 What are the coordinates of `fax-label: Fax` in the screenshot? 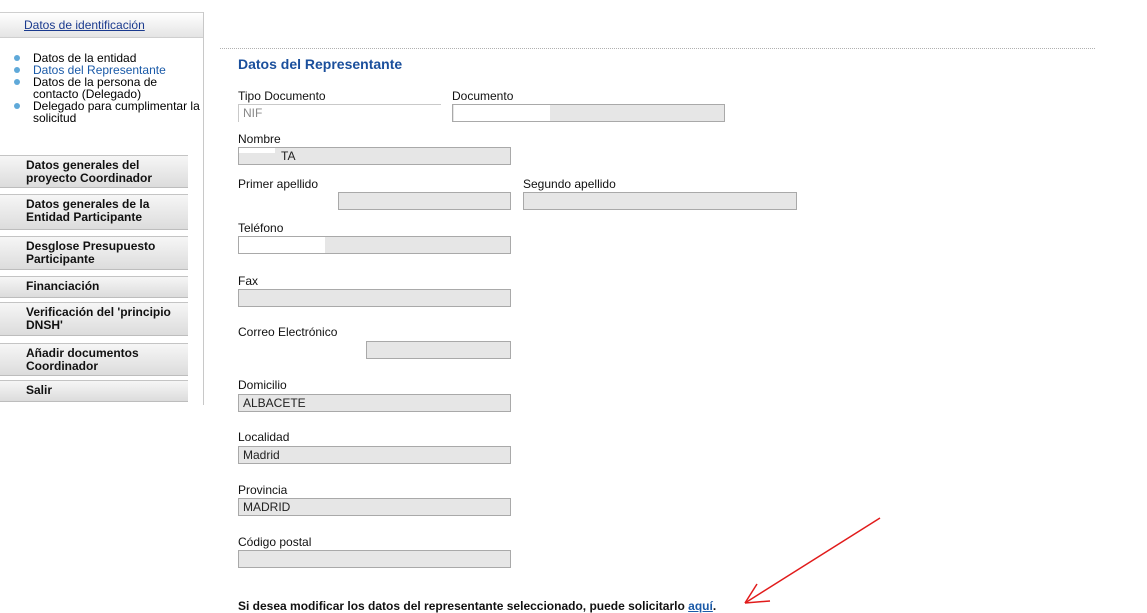 It's located at (248, 281).